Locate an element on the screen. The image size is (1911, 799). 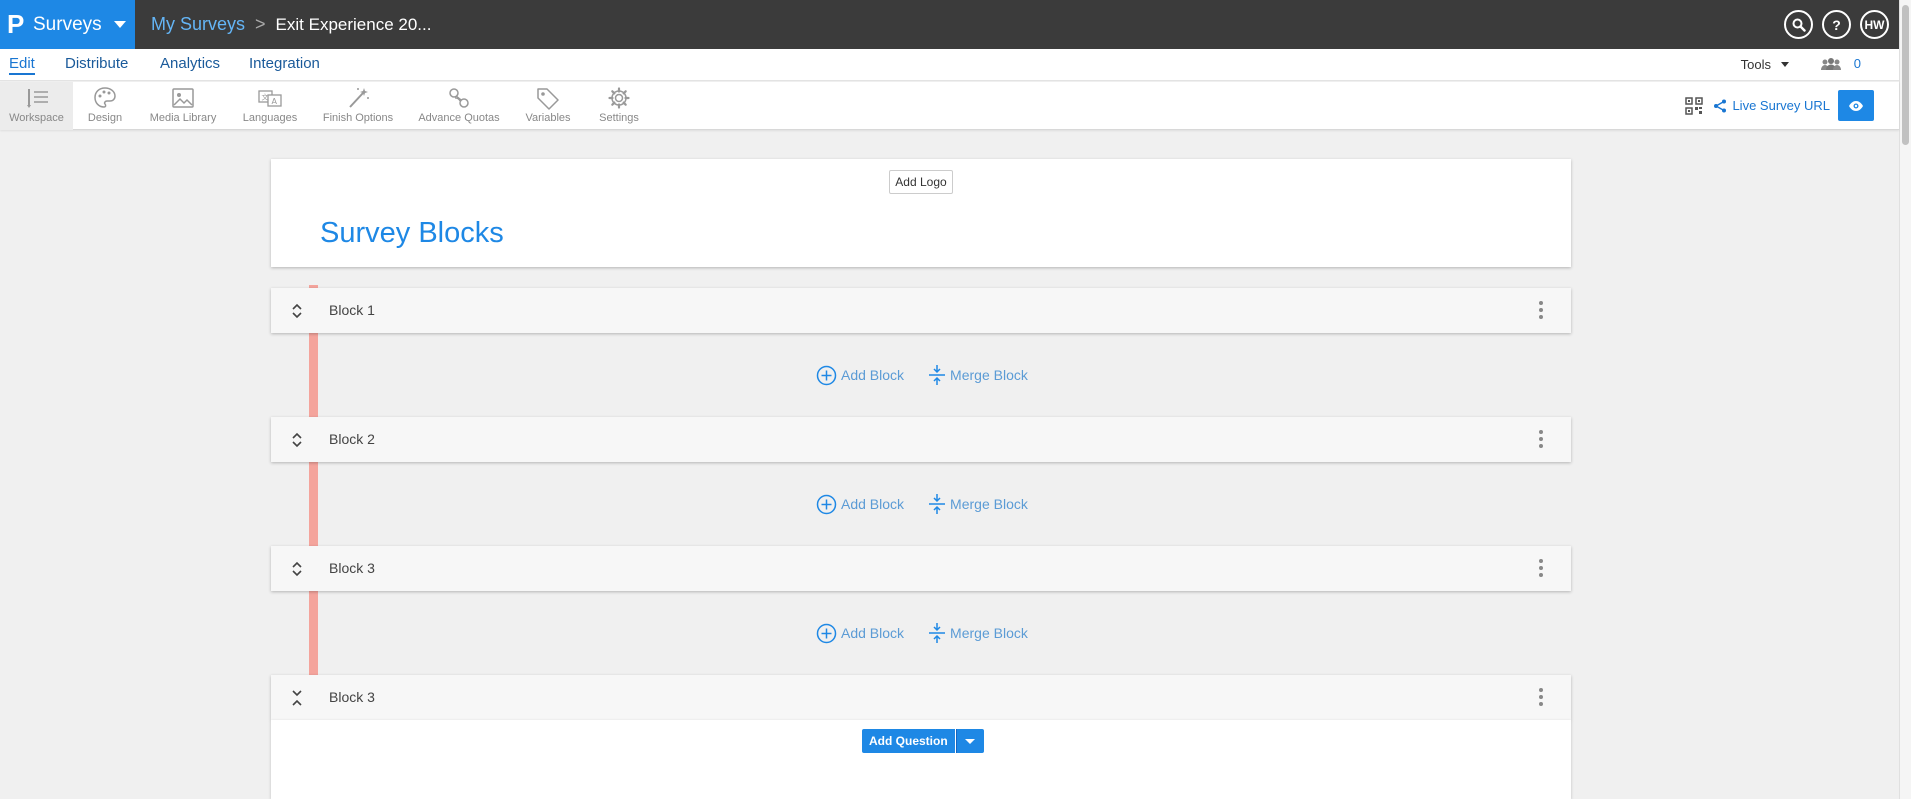
palette-icon is located at coordinates (105, 97).